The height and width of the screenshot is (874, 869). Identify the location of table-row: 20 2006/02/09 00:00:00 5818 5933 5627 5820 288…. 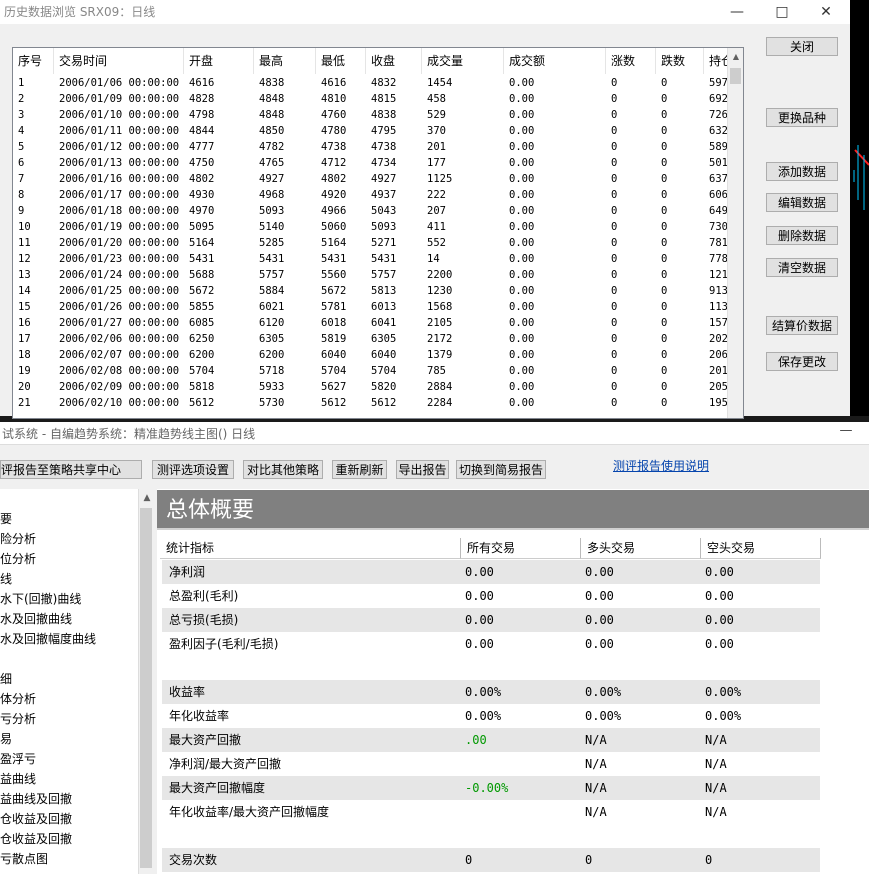
(373, 387).